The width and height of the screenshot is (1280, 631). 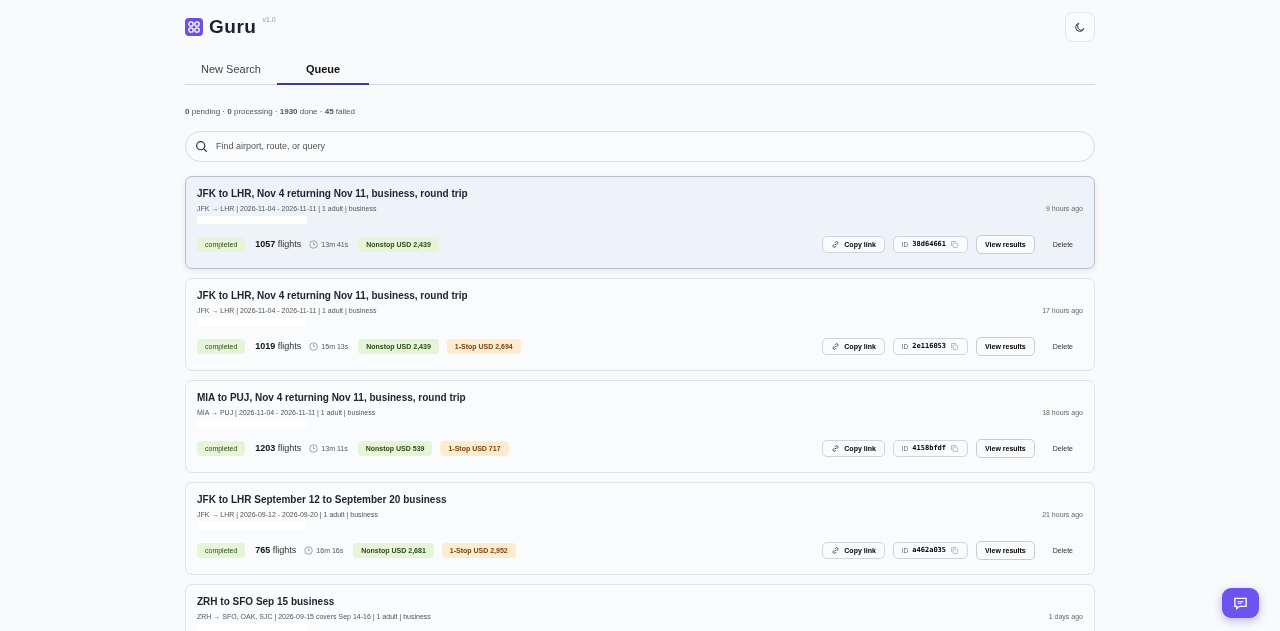 I want to click on tab: Queue, so click(x=323, y=70).